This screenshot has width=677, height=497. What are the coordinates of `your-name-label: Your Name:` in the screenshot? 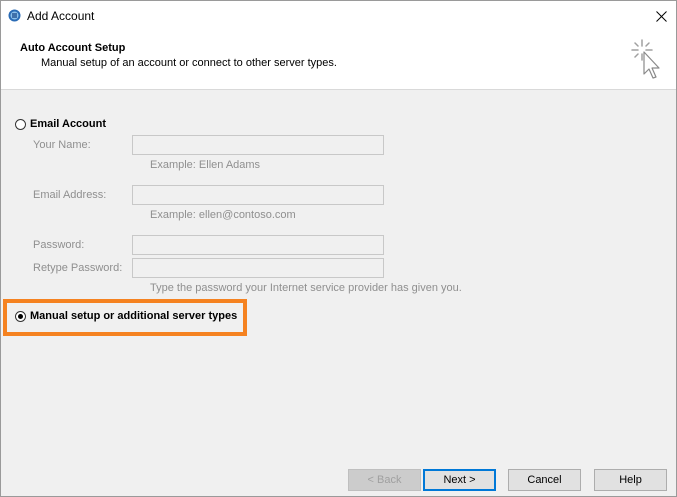 It's located at (62, 145).